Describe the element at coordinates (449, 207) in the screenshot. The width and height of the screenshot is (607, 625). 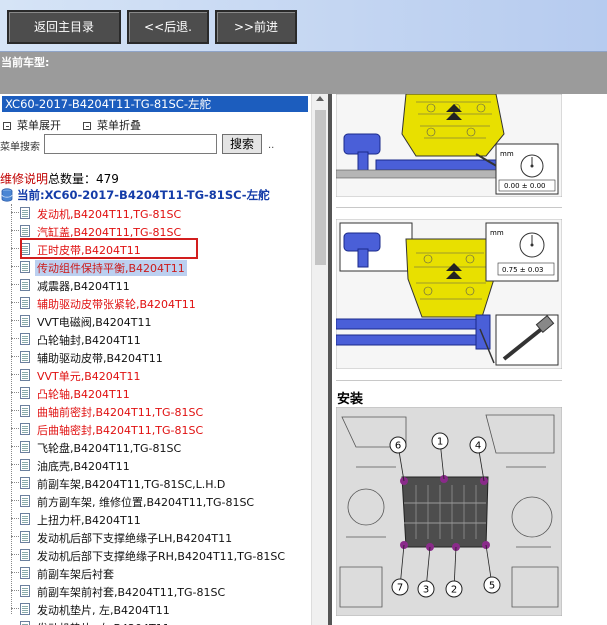
I see `figure-separator` at that location.